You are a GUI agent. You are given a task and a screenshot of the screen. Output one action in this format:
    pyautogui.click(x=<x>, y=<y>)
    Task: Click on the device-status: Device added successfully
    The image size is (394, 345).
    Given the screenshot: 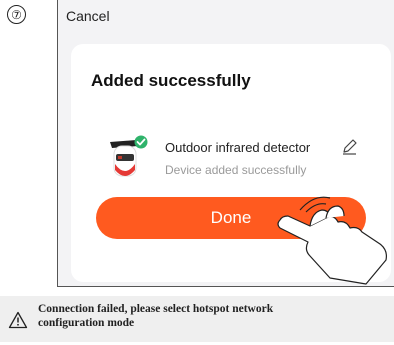 What is the action you would take?
    pyautogui.click(x=236, y=170)
    